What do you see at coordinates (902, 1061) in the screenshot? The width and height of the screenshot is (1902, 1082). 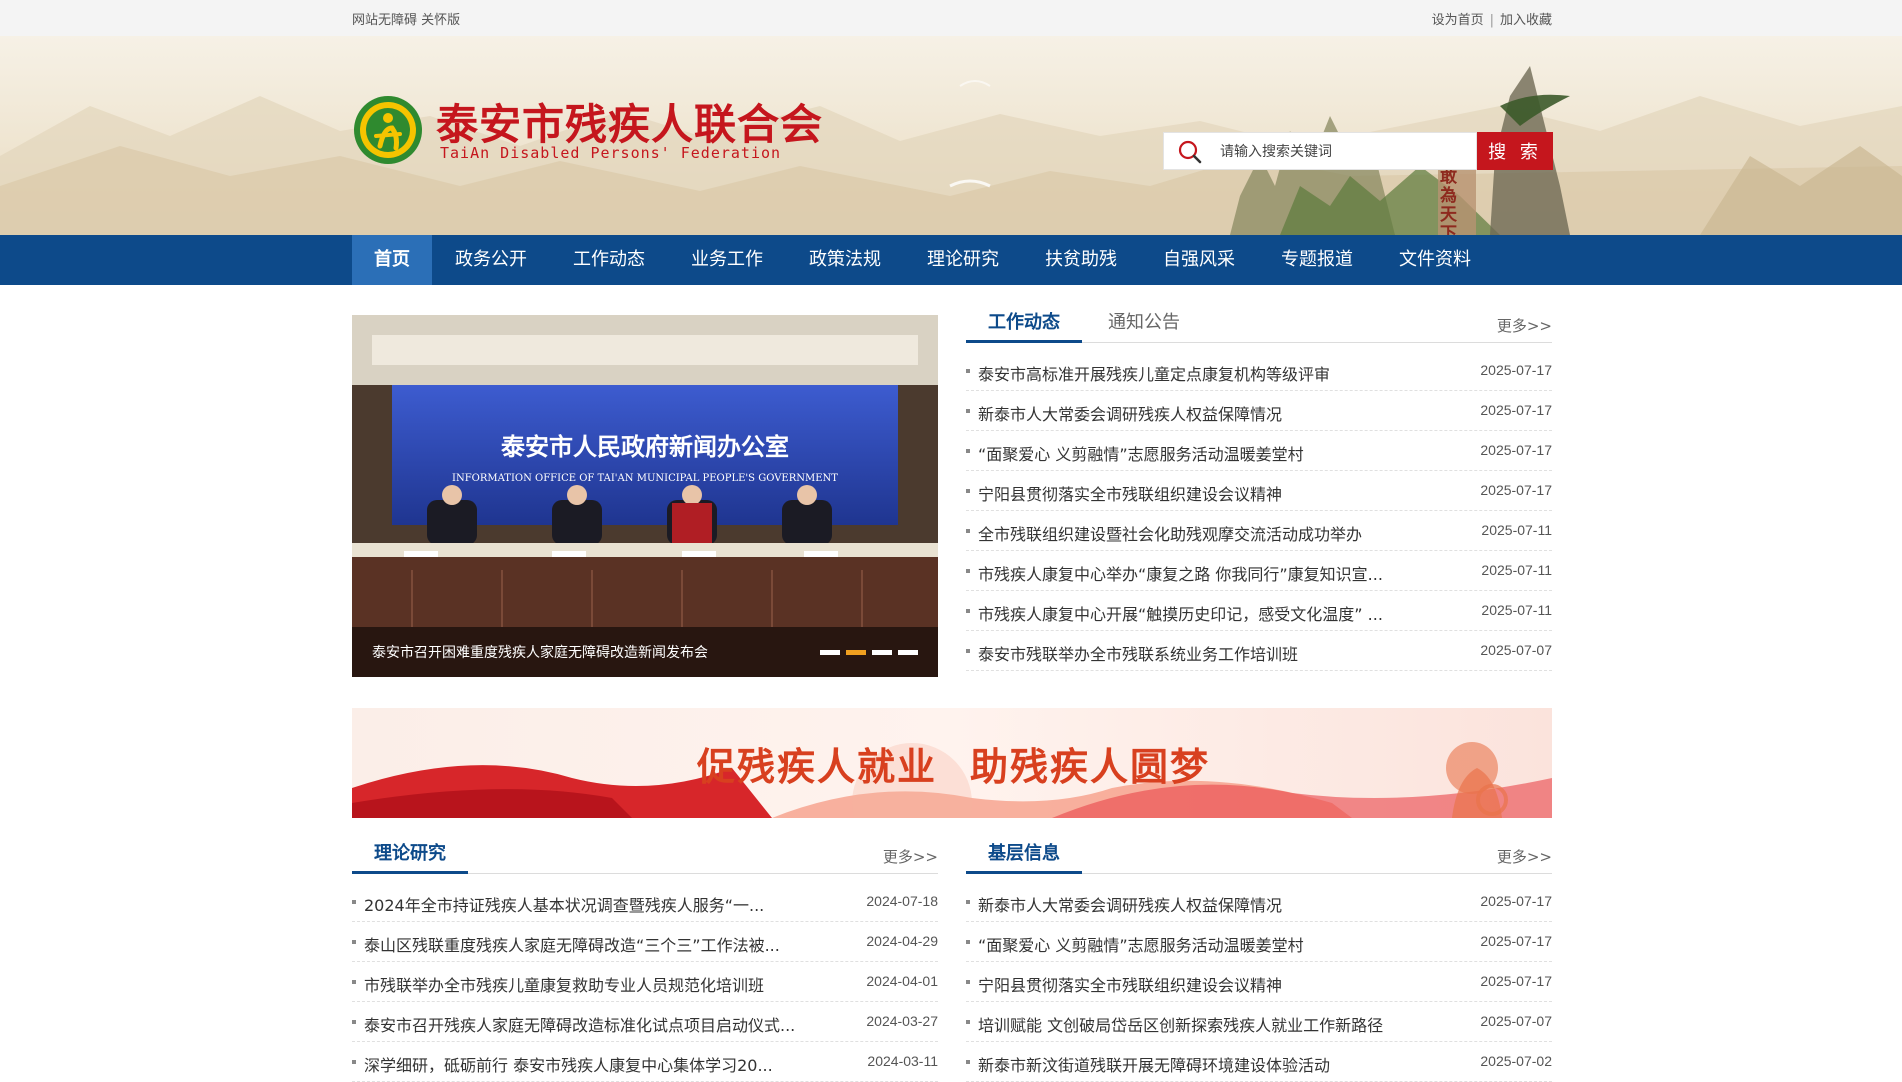 I see `news-date: 2024-03-11` at bounding box center [902, 1061].